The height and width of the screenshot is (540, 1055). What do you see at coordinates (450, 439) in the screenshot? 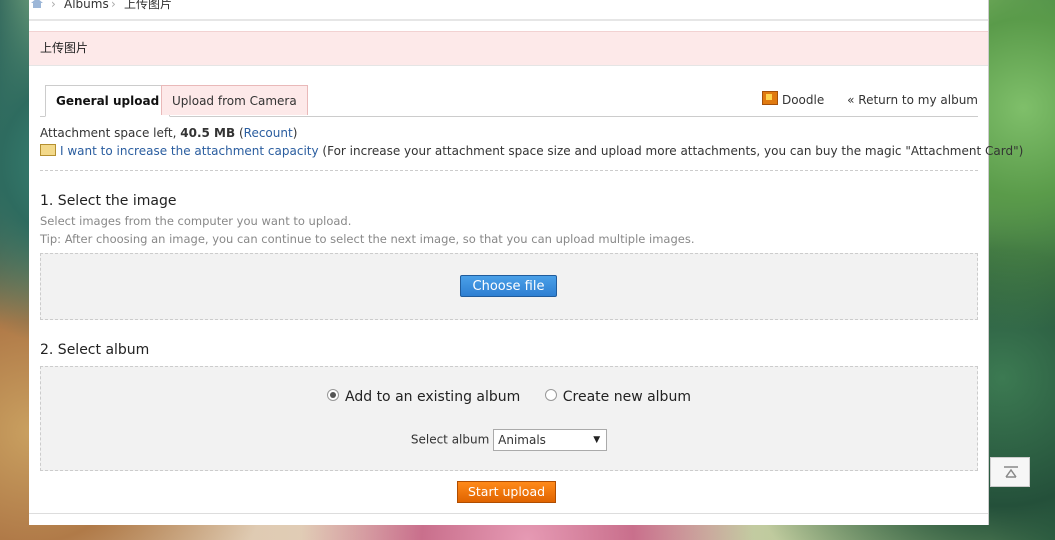
I see `select-album-label: Select album` at bounding box center [450, 439].